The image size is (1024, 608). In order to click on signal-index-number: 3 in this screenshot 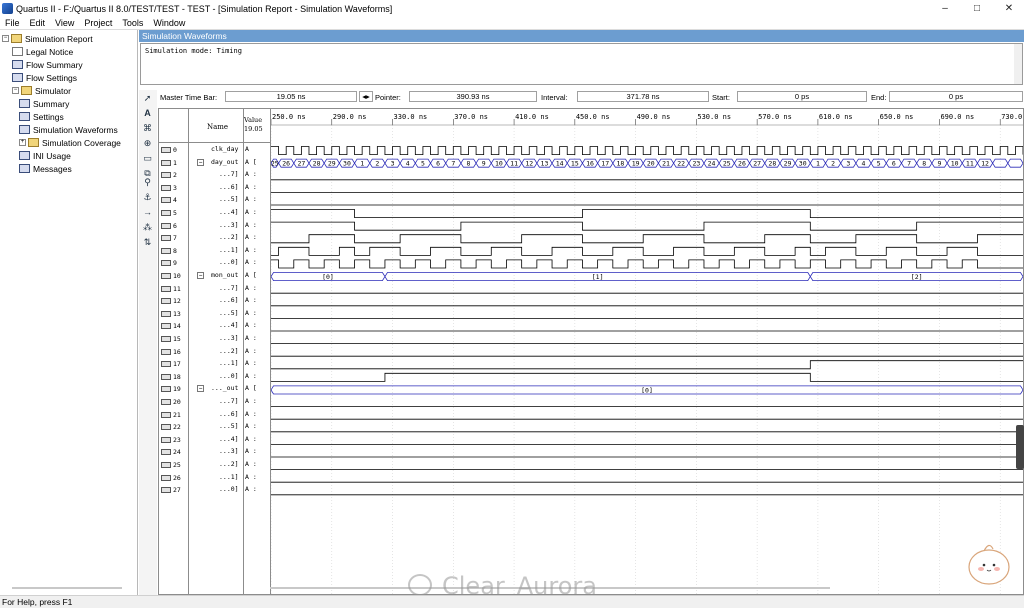, I will do `click(175, 187)`.